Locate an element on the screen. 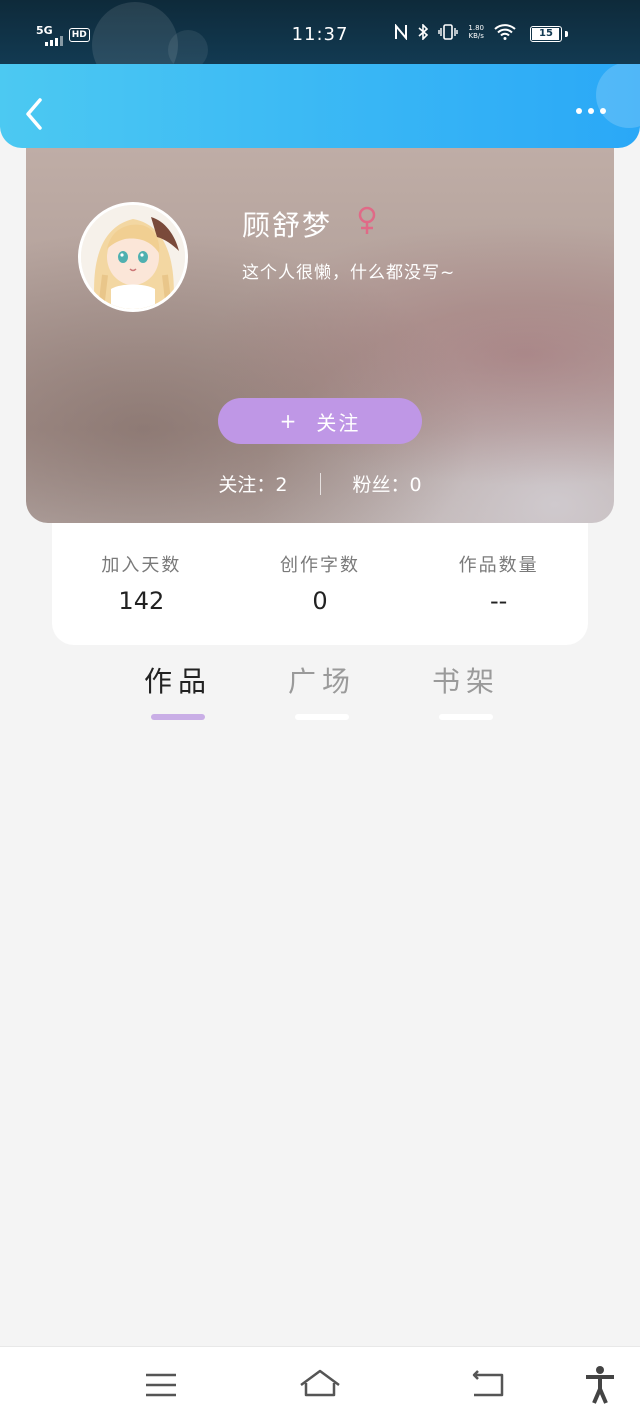  more-dots-icon is located at coordinates (579, 111).